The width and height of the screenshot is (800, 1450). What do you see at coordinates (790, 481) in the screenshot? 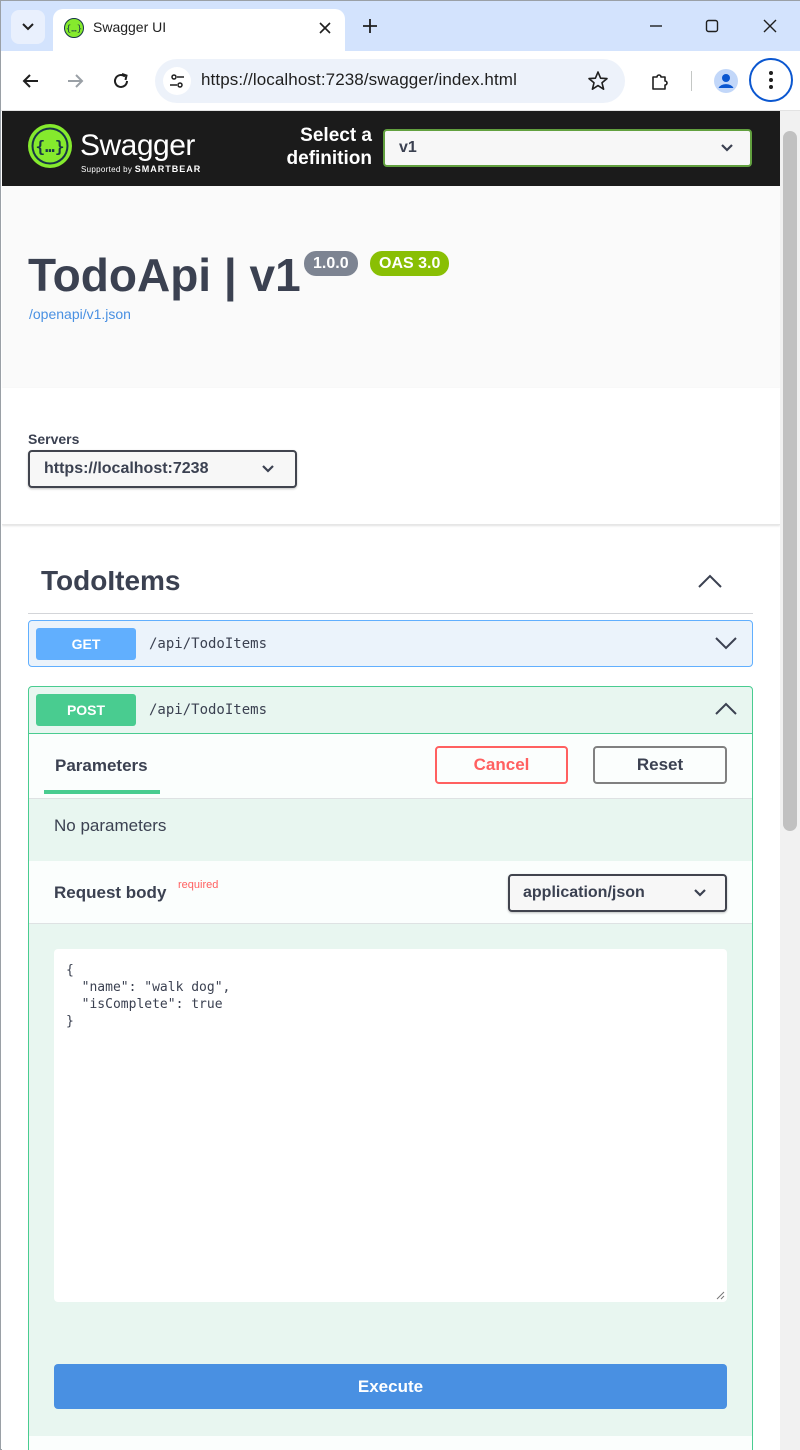
I see `scrollbar-thumb` at bounding box center [790, 481].